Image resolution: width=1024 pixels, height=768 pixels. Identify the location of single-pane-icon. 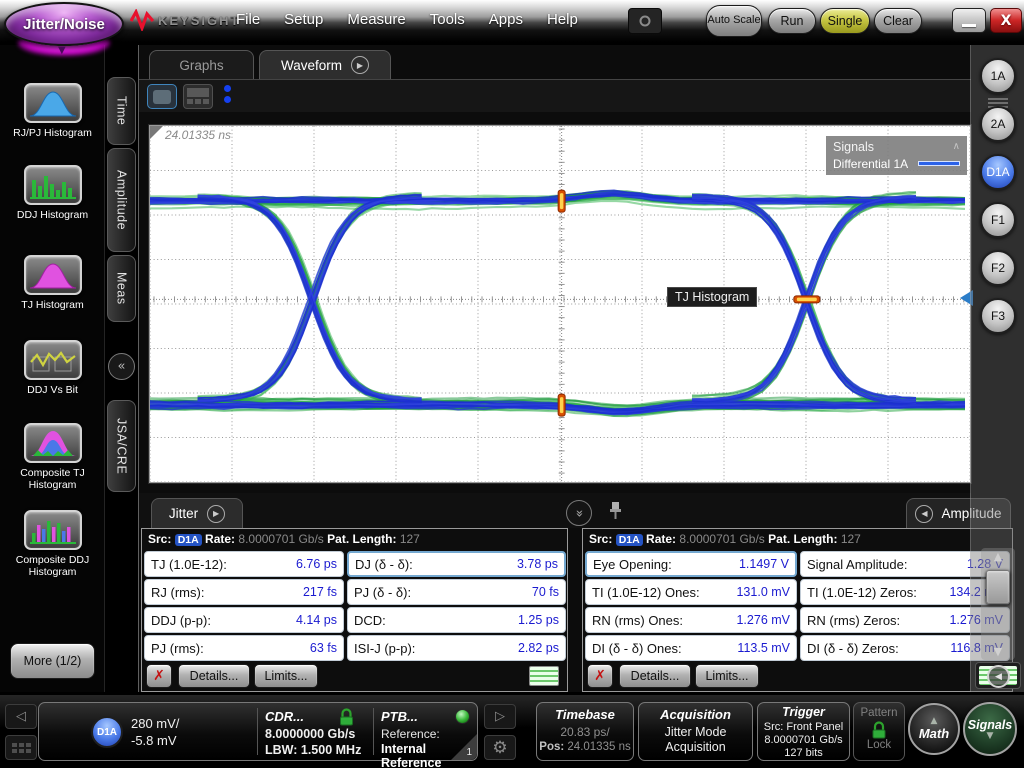
(162, 96).